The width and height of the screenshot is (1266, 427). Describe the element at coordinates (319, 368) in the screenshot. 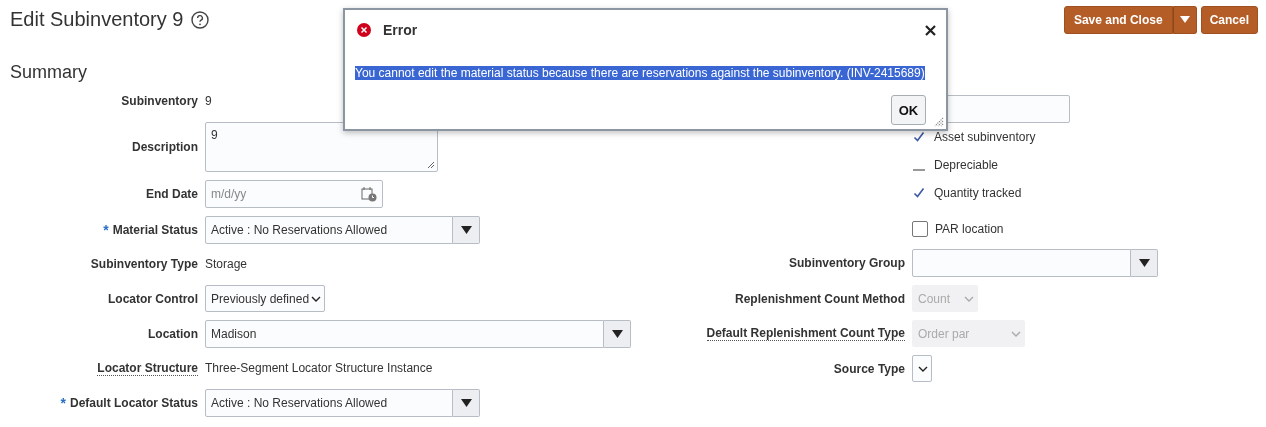

I see `field-value: Three-Segment Locator Structure Instance` at that location.